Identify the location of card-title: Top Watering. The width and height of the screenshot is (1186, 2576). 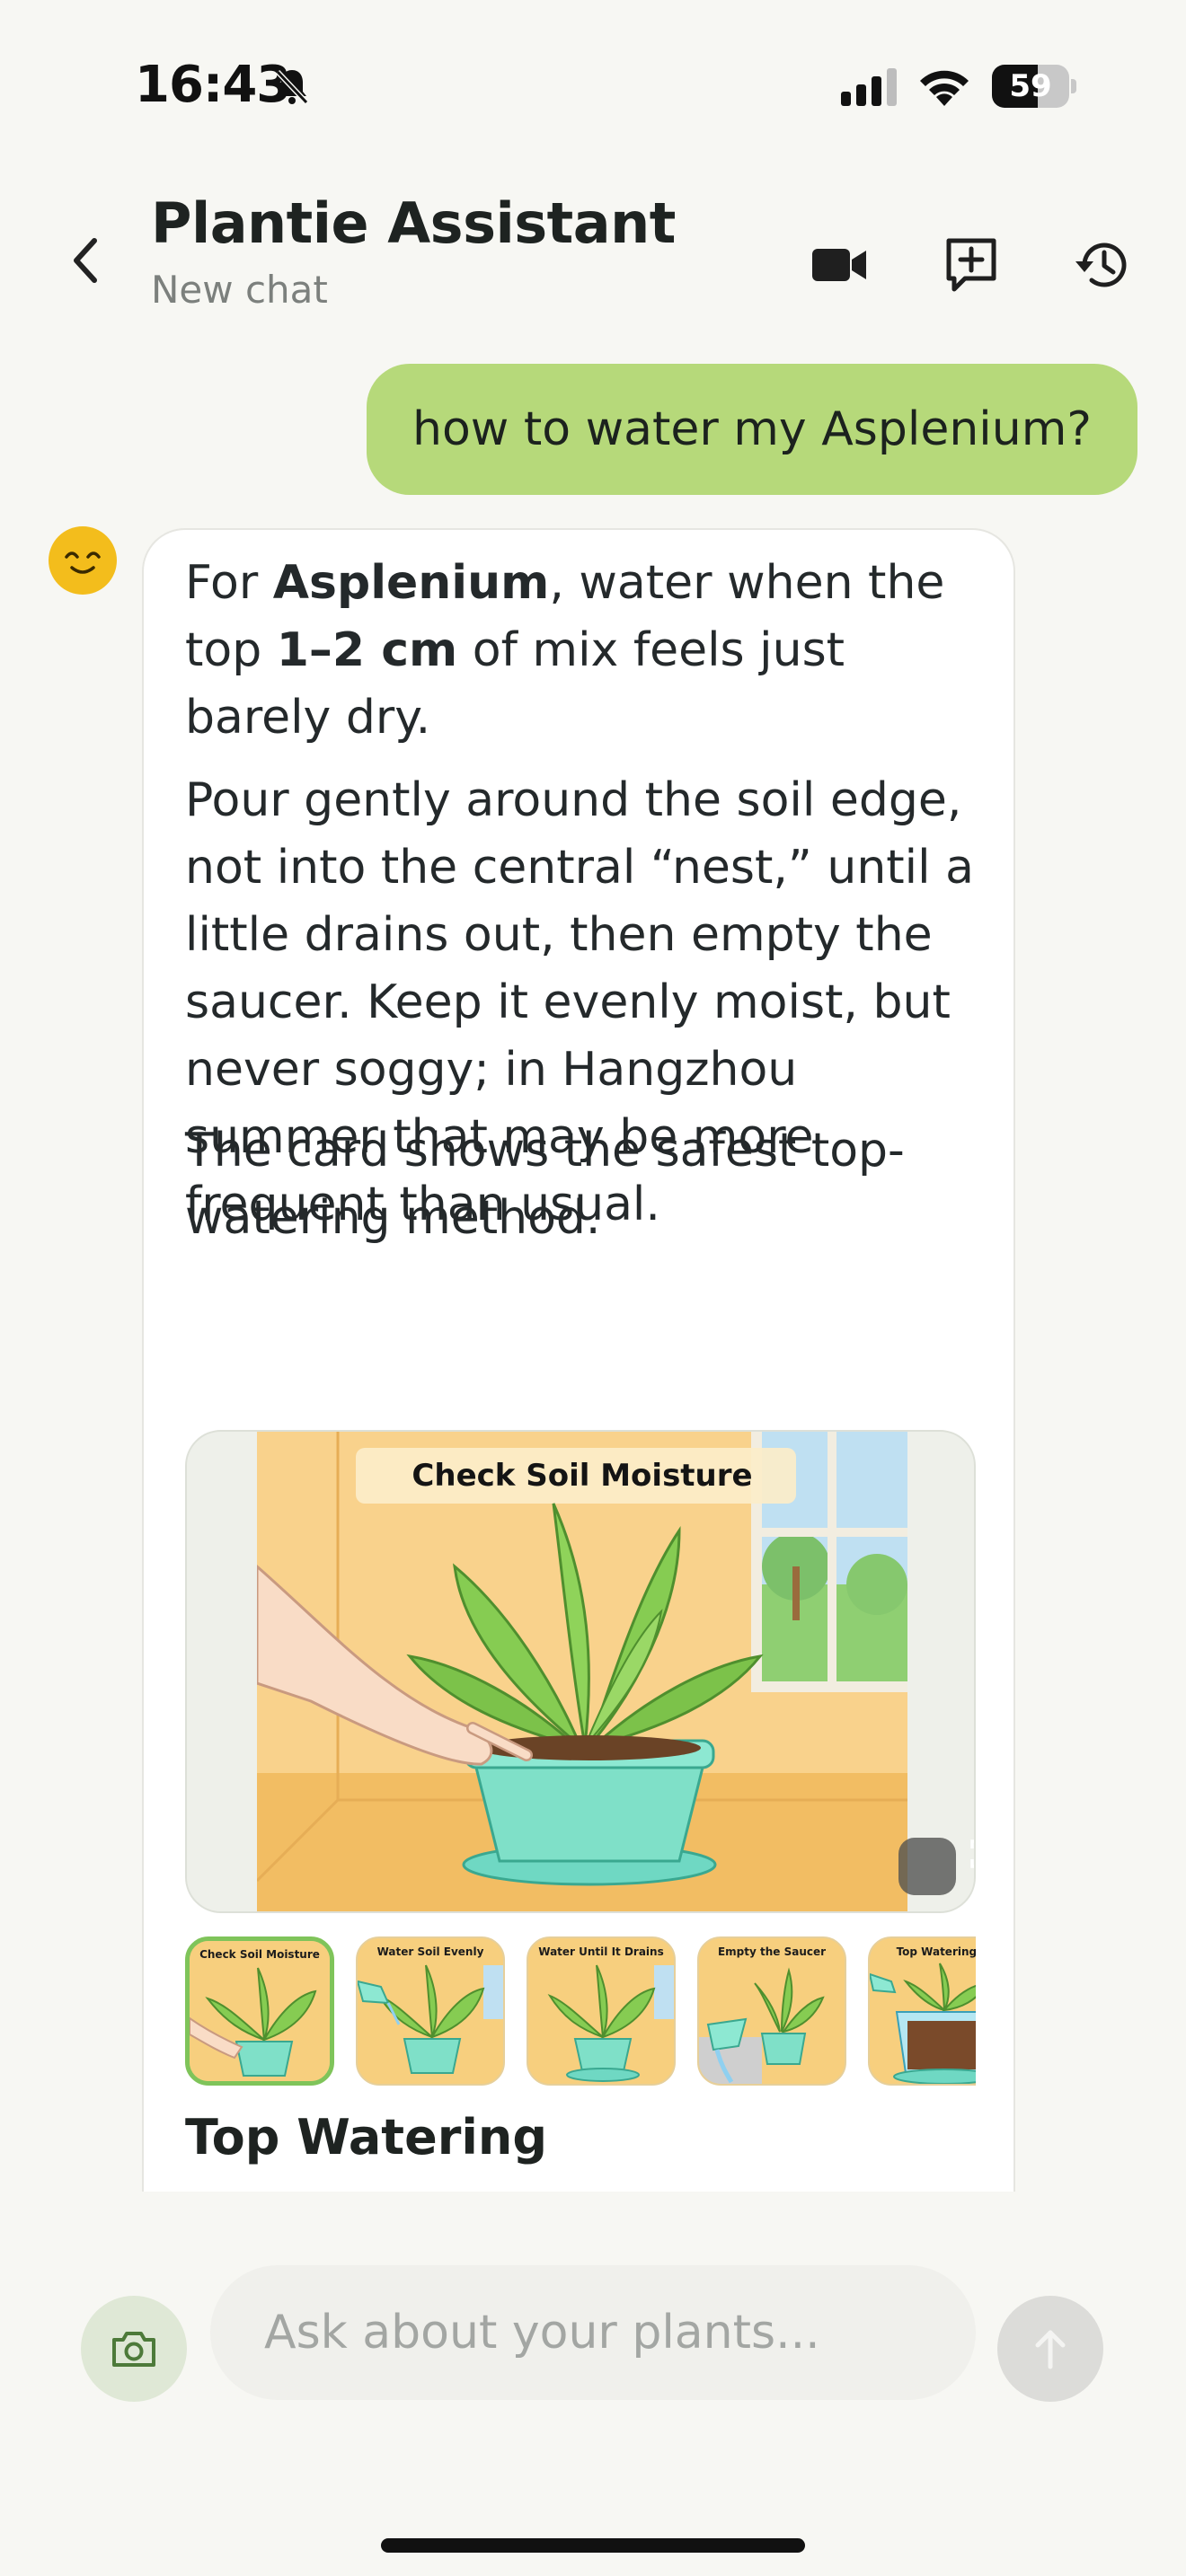
(366, 2137).